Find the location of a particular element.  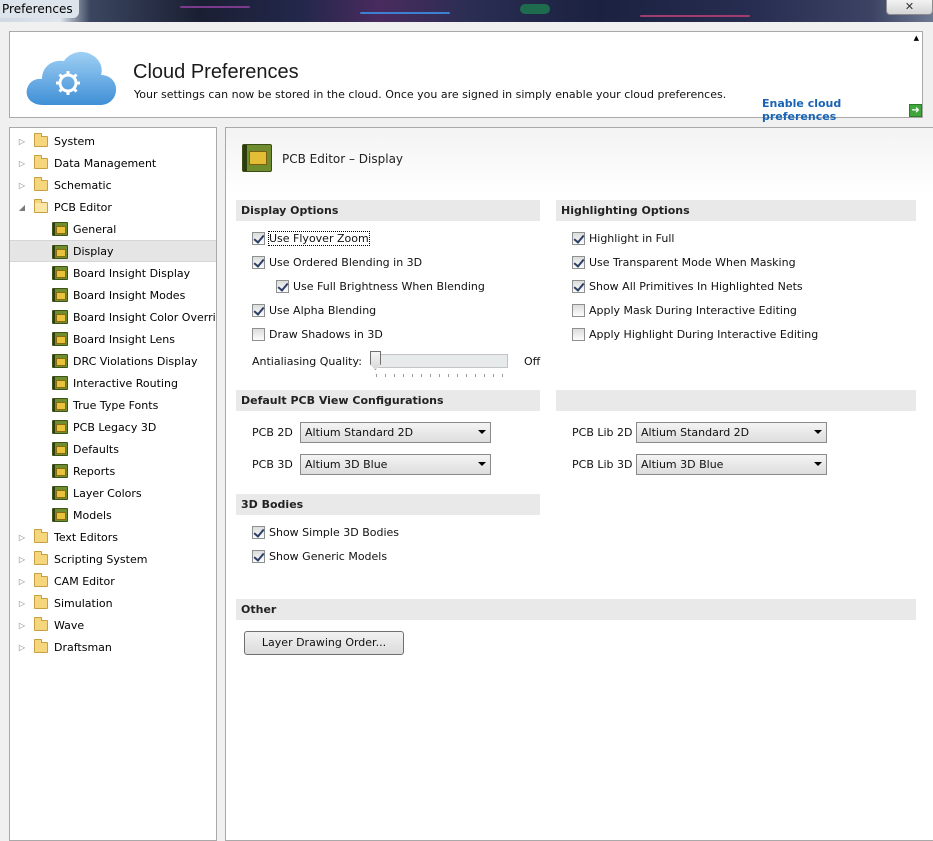

tree-item-interactive-routing: Interactive Routing is located at coordinates (113, 383).